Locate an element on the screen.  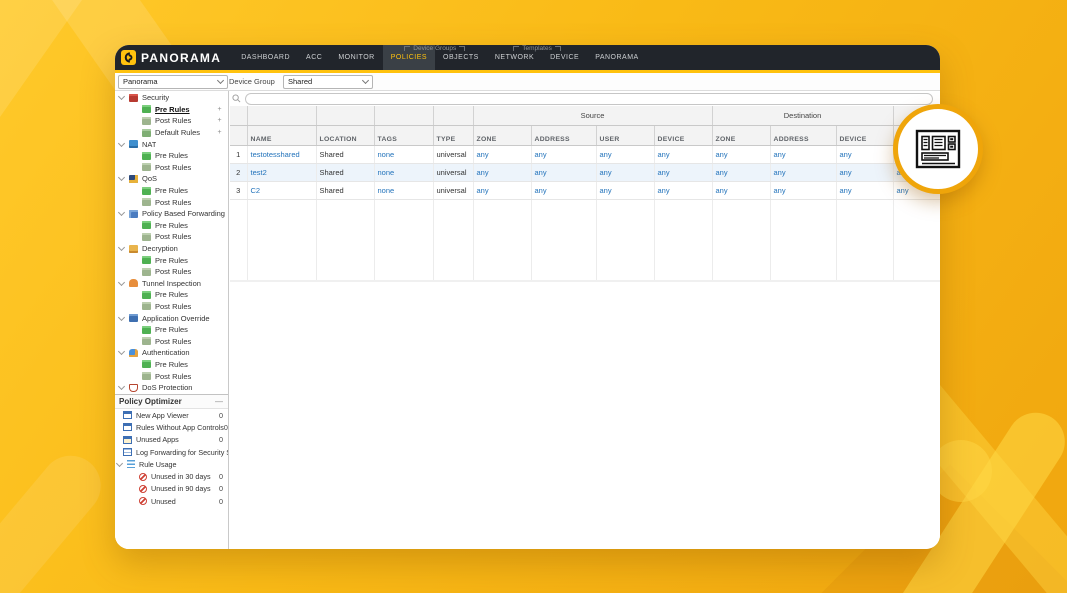
feature-badge is located at coordinates (938, 149).